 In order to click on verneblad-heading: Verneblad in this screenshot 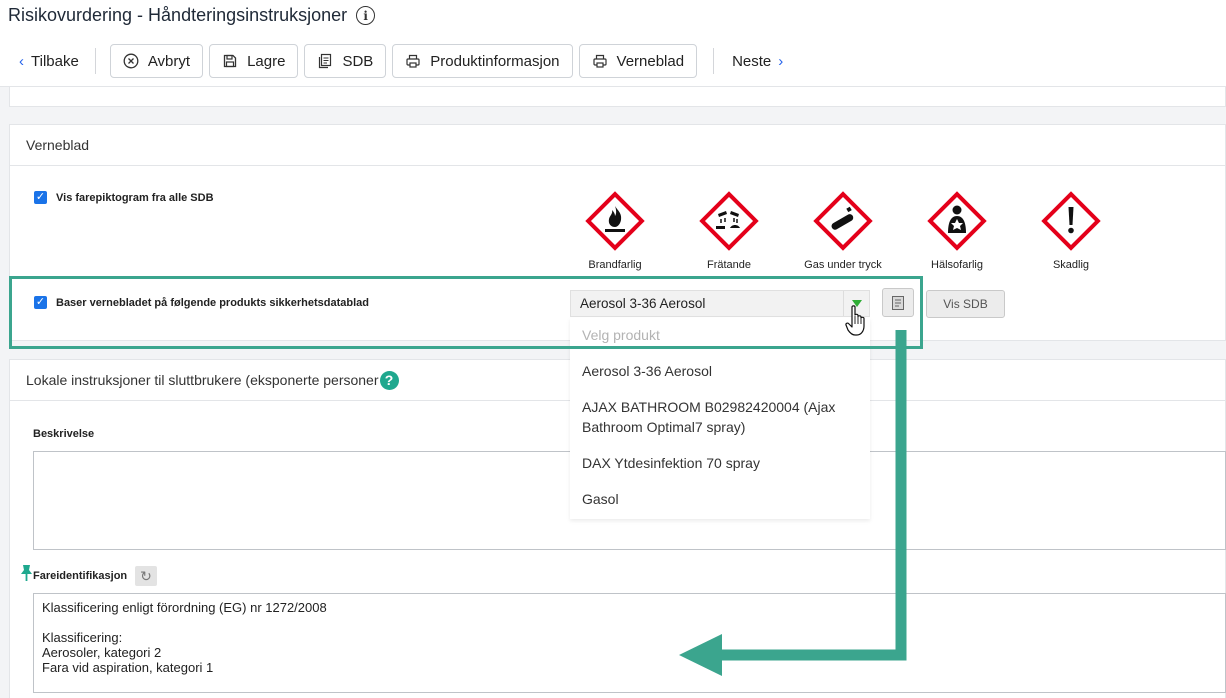, I will do `click(617, 145)`.